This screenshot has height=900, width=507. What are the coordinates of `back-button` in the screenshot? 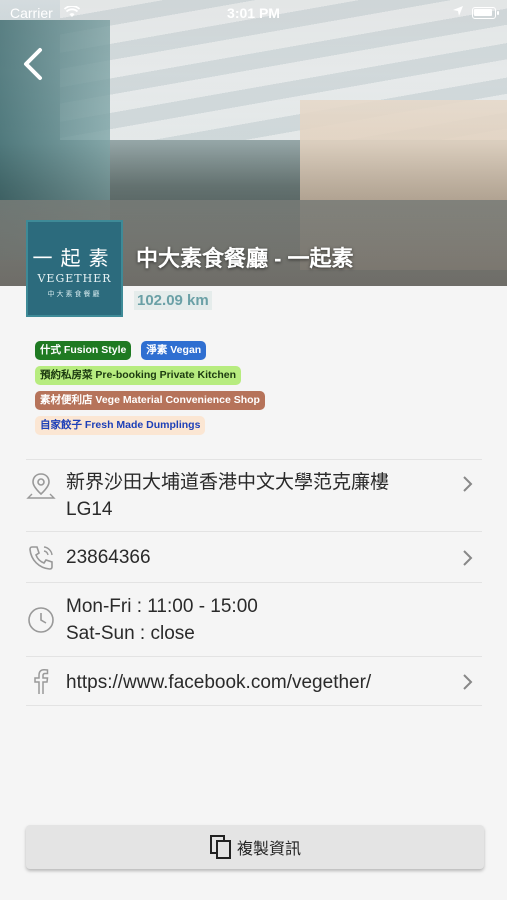 It's located at (33, 64).